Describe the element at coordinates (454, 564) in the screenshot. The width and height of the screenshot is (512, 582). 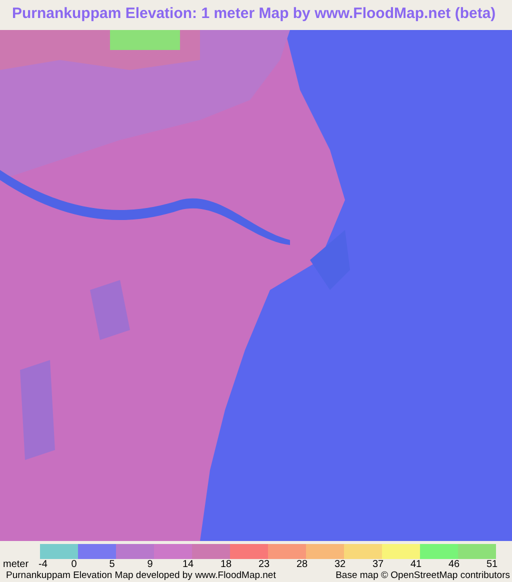
I see `legend-tick: 46` at that location.